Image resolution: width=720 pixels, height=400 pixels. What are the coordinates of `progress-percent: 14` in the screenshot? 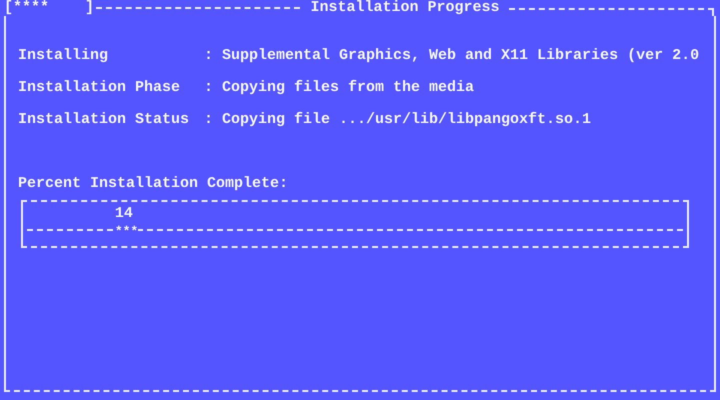 It's located at (123, 214).